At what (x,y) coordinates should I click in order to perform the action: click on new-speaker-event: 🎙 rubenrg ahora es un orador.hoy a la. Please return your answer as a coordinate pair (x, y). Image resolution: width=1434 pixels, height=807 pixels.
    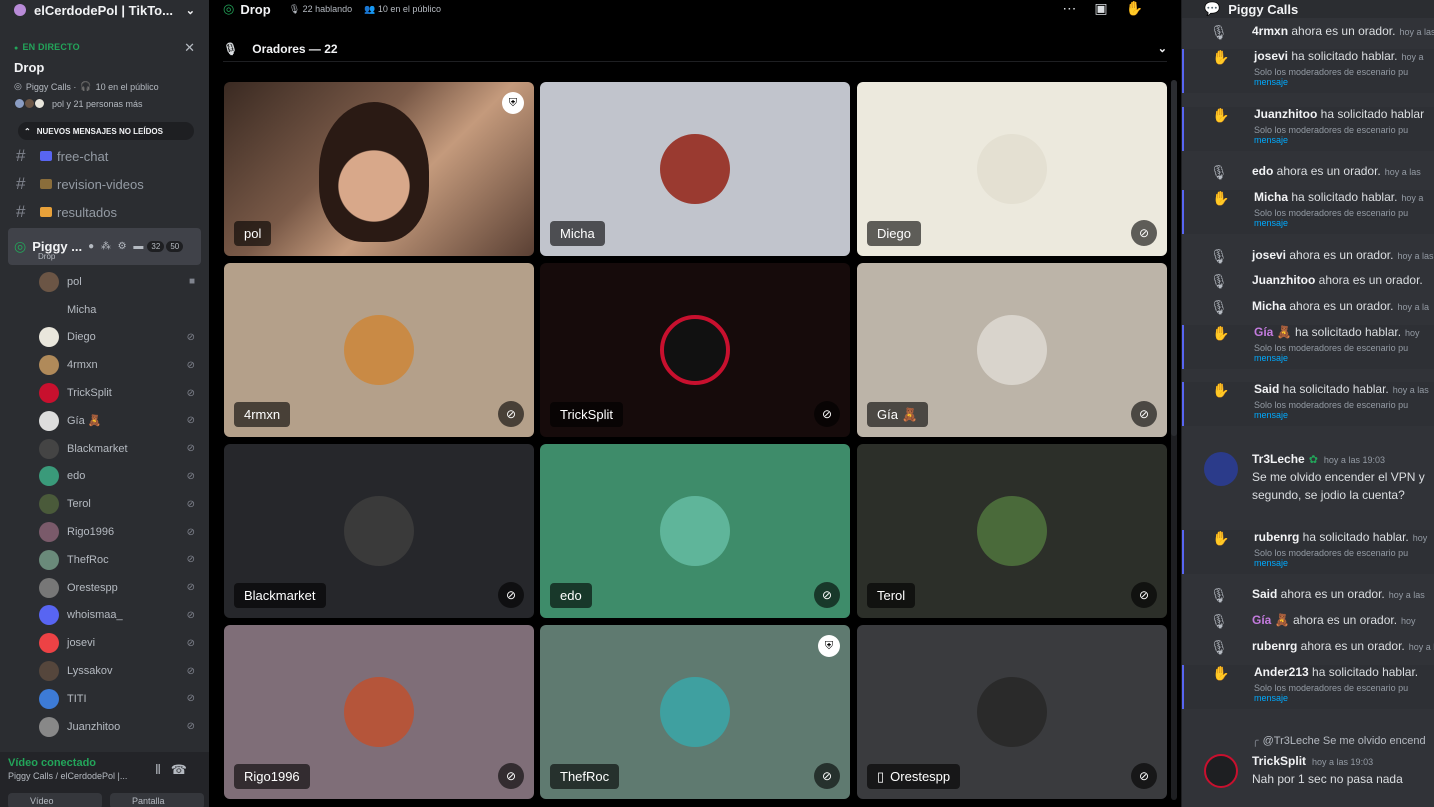
    Looking at the image, I should click on (1308, 647).